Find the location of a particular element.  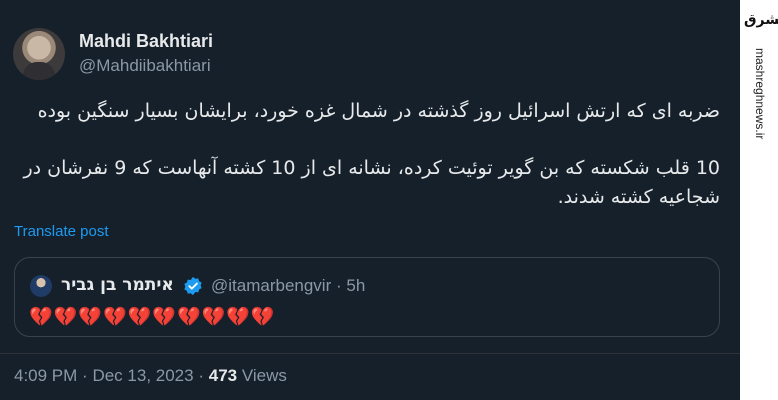

quoted-meta: @itamarbengvir · 5h is located at coordinates (288, 286).